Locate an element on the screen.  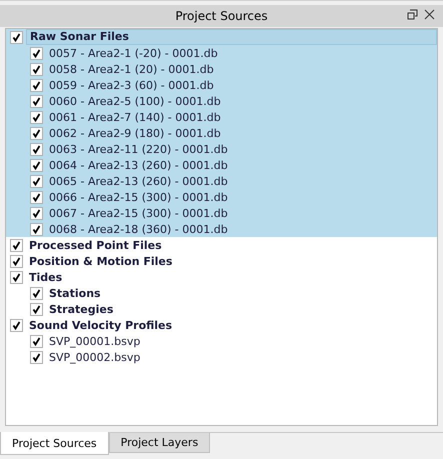
tree-item: 0068 - Area2-18 (360) - 0001.db is located at coordinates (138, 229).